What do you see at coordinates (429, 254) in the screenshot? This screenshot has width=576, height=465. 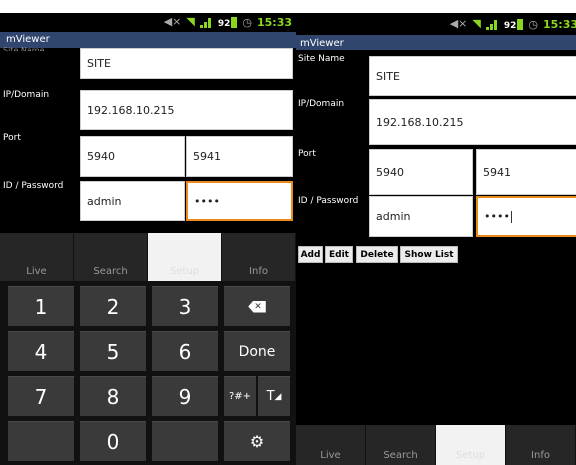 I see `show-list-button: Show List` at bounding box center [429, 254].